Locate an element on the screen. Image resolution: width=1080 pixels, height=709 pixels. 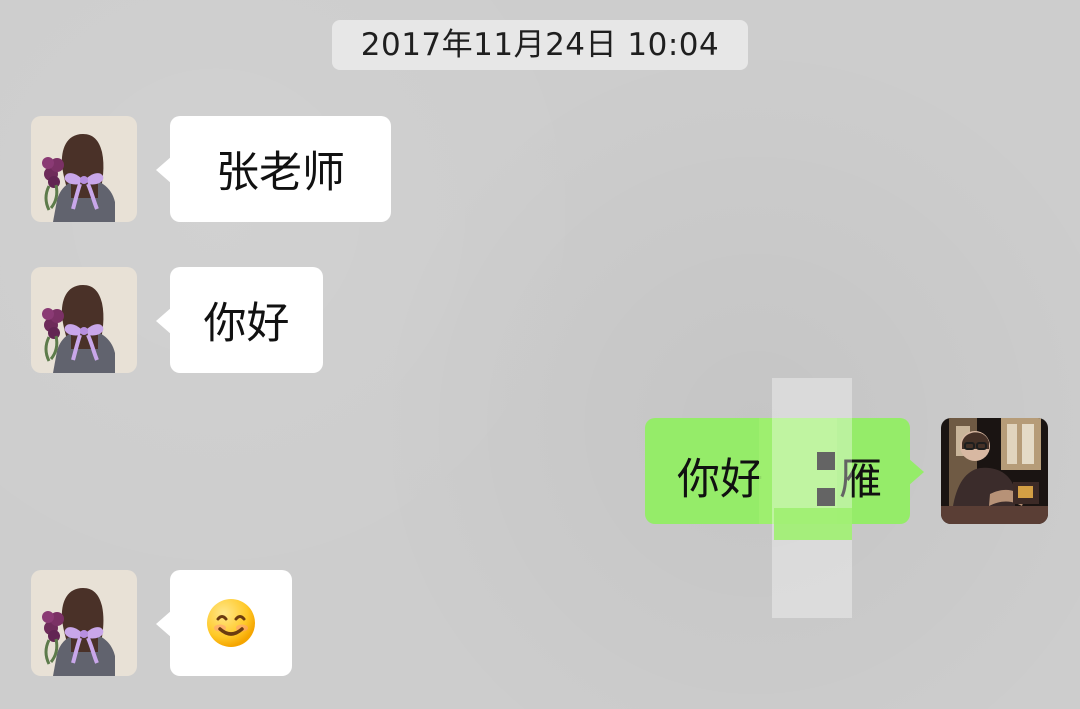
message-timestamp: 2017年11月24日 10:04 is located at coordinates (540, 45).